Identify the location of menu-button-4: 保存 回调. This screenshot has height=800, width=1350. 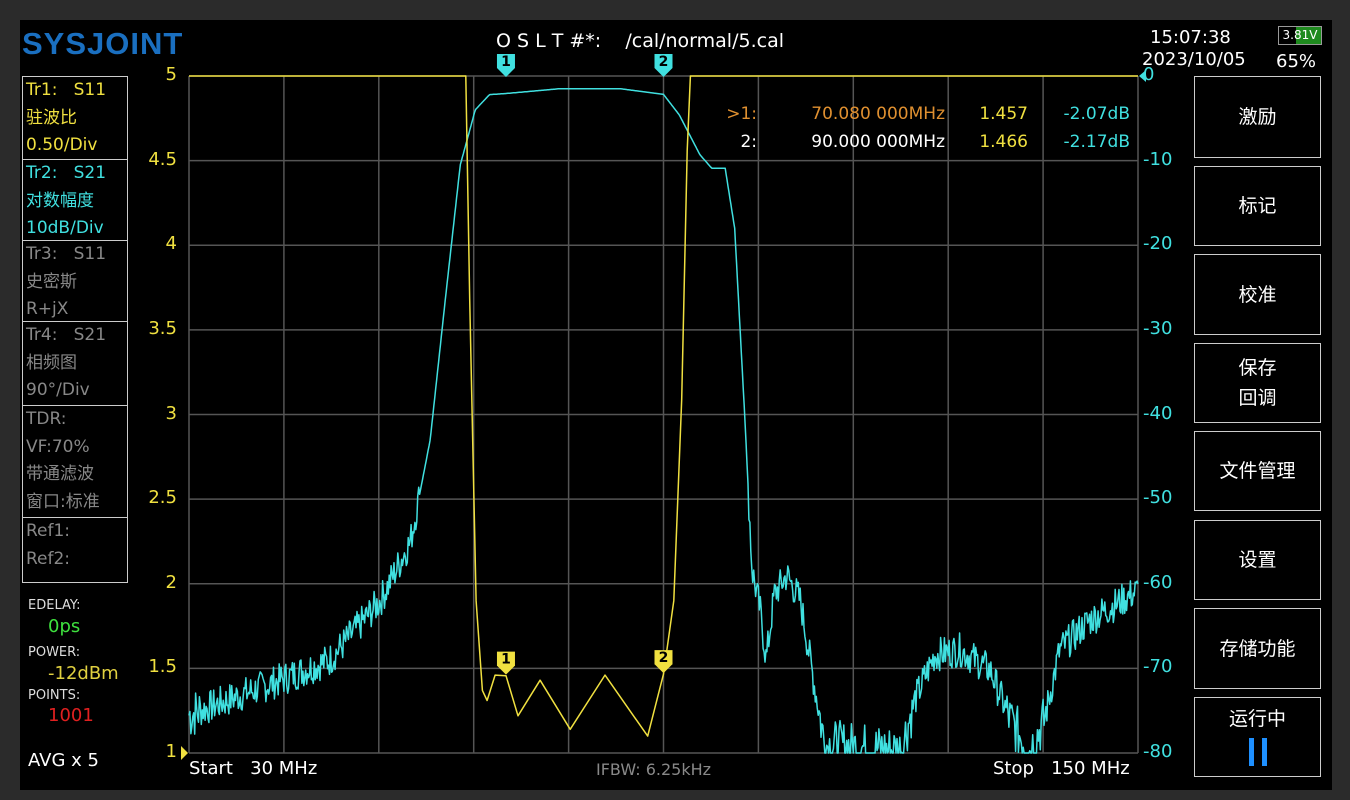
(1257, 383).